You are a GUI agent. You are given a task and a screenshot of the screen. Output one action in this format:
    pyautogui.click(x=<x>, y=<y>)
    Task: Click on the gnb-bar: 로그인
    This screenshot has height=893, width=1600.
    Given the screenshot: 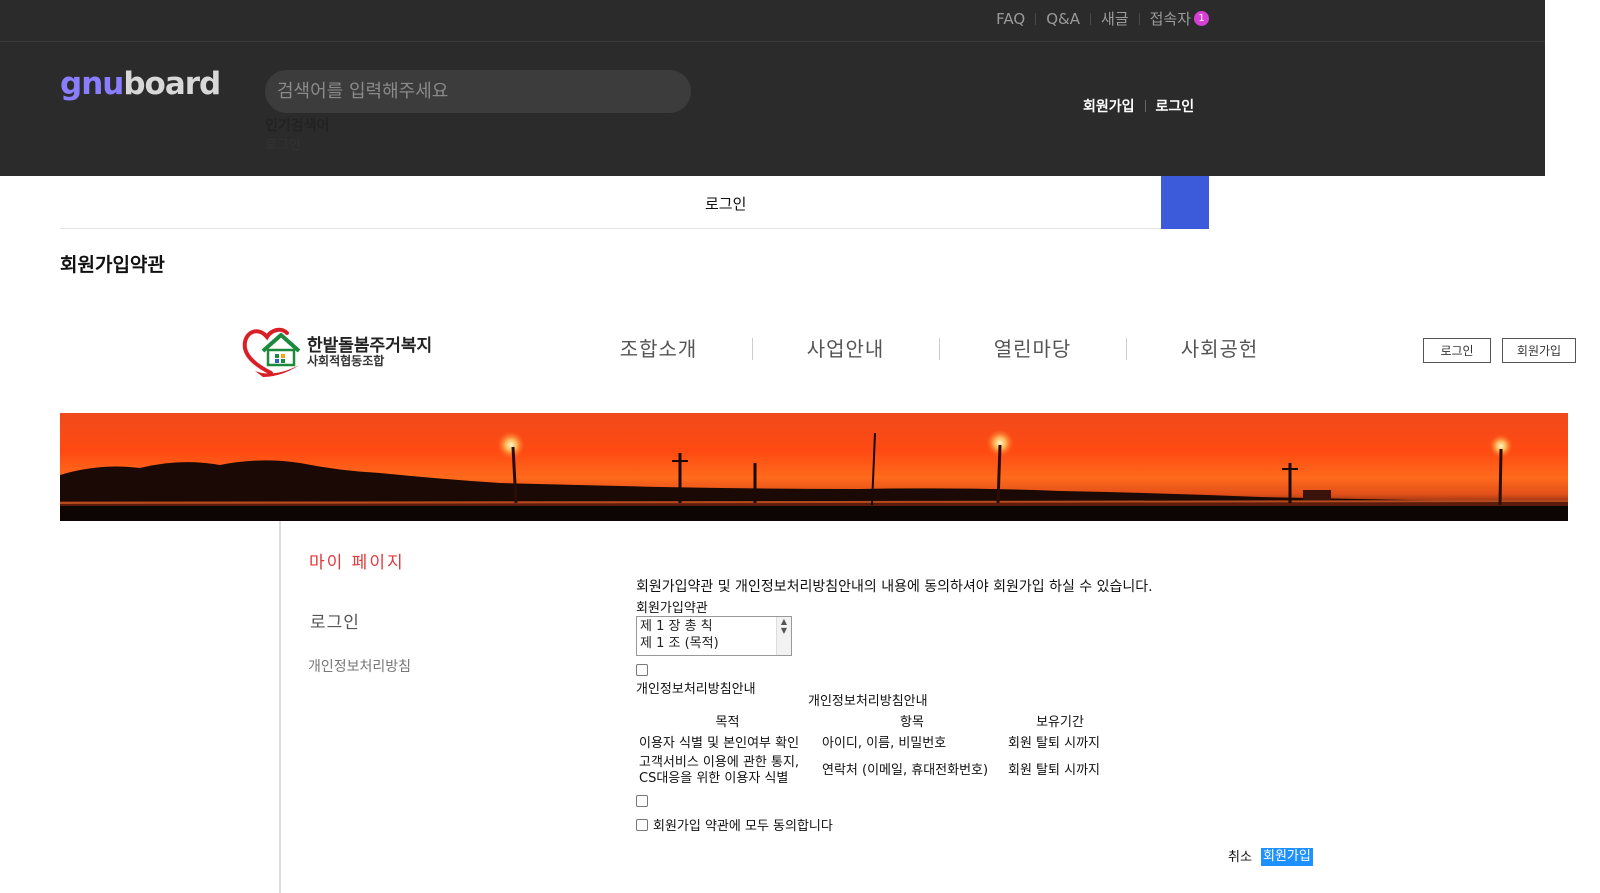 What is the action you would take?
    pyautogui.click(x=634, y=202)
    